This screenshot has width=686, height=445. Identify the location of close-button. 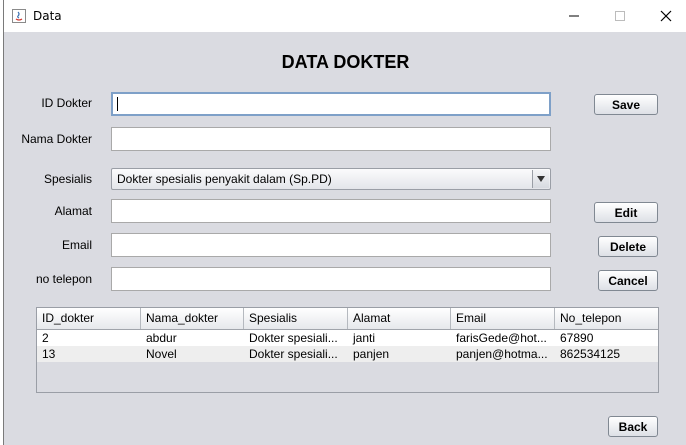
(664, 16).